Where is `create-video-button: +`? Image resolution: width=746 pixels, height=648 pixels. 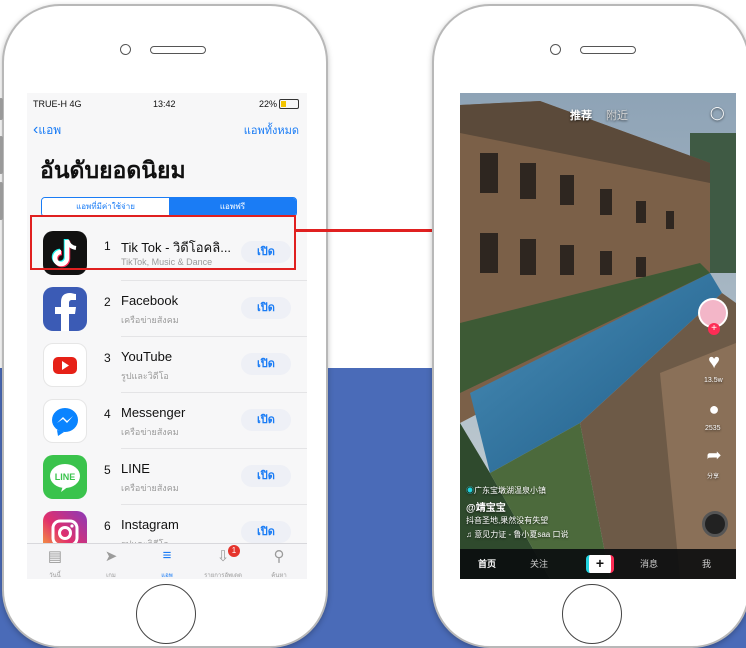 create-video-button: + is located at coordinates (600, 564).